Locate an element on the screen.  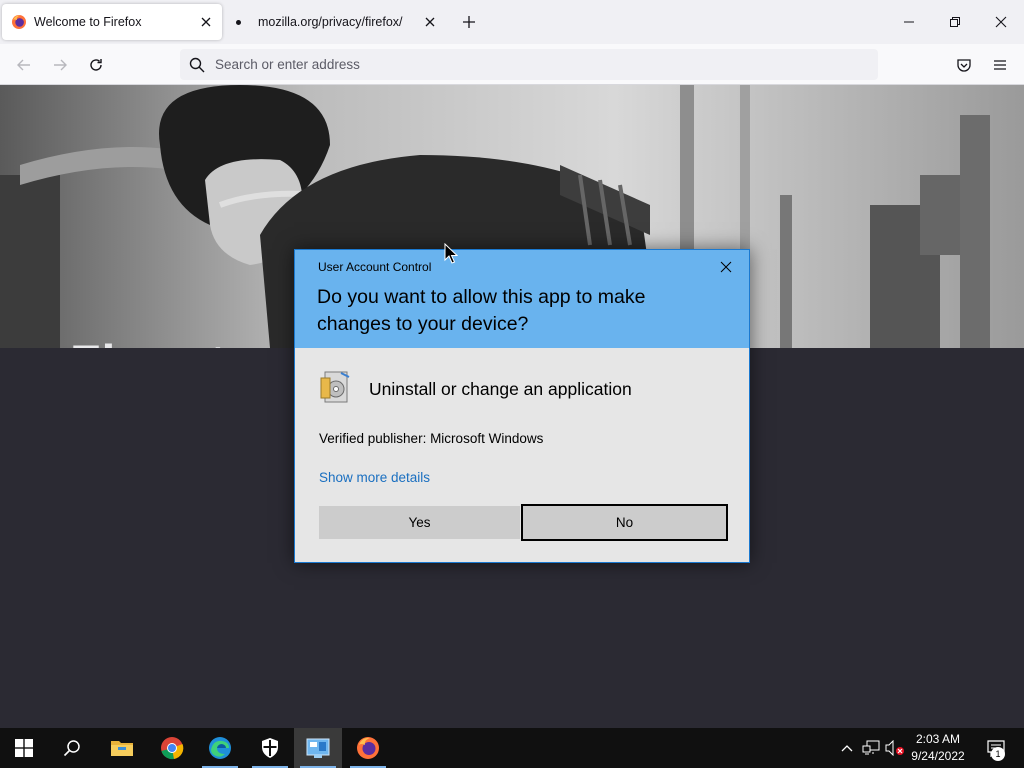
restore-icon is located at coordinates (955, 22).